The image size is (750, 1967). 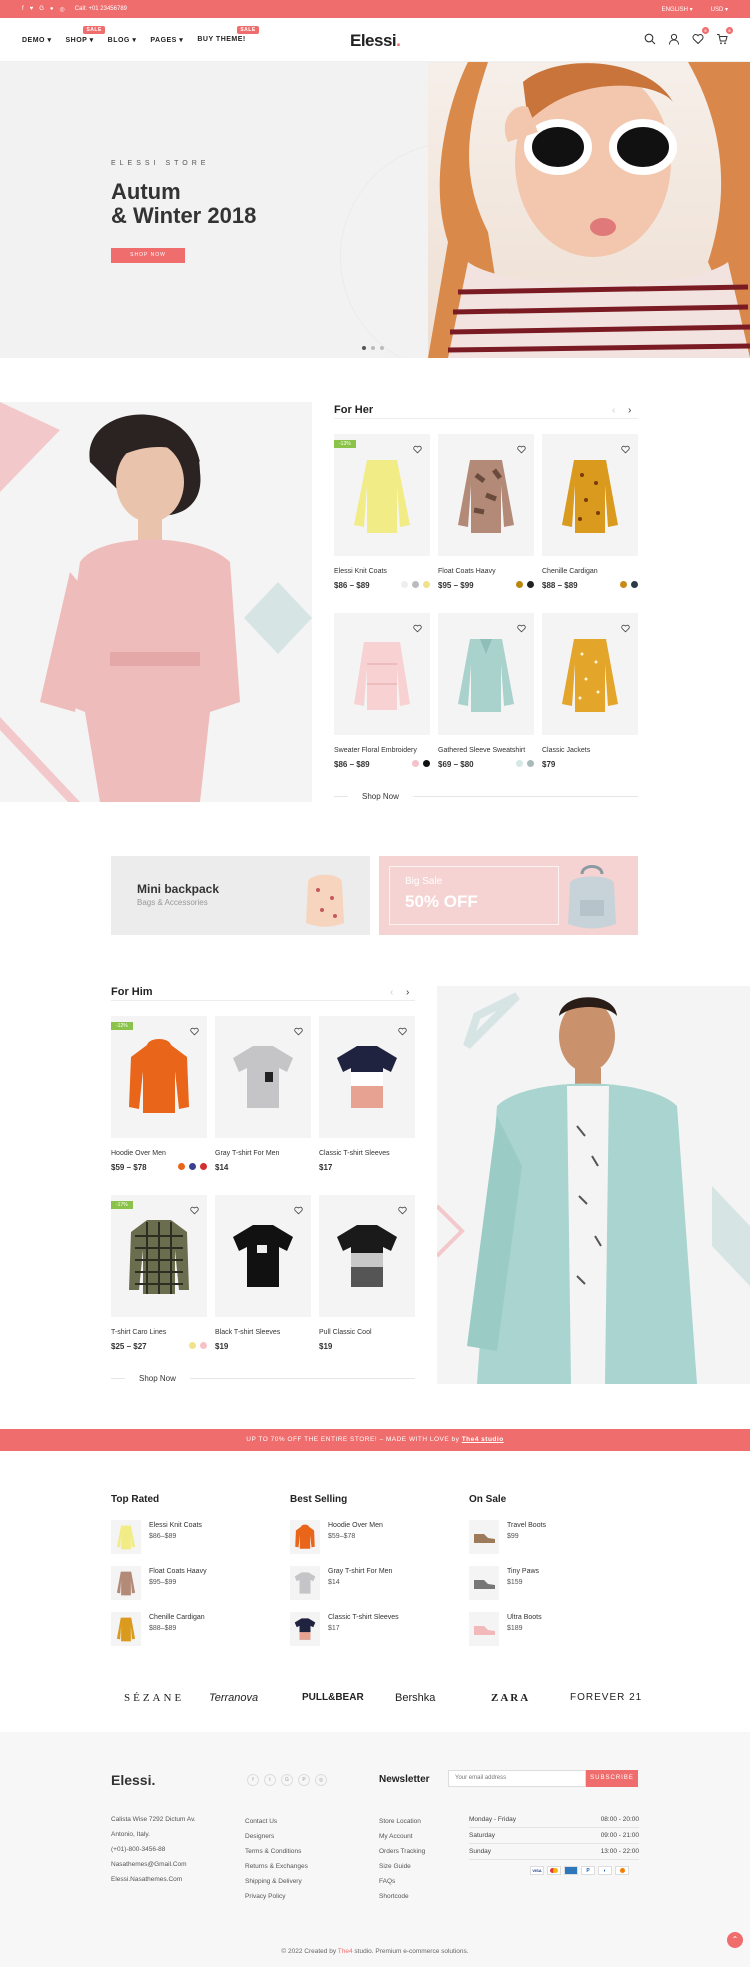 I want to click on product-card: Sweater Floral Embroidery $86 – $89, so click(x=382, y=691).